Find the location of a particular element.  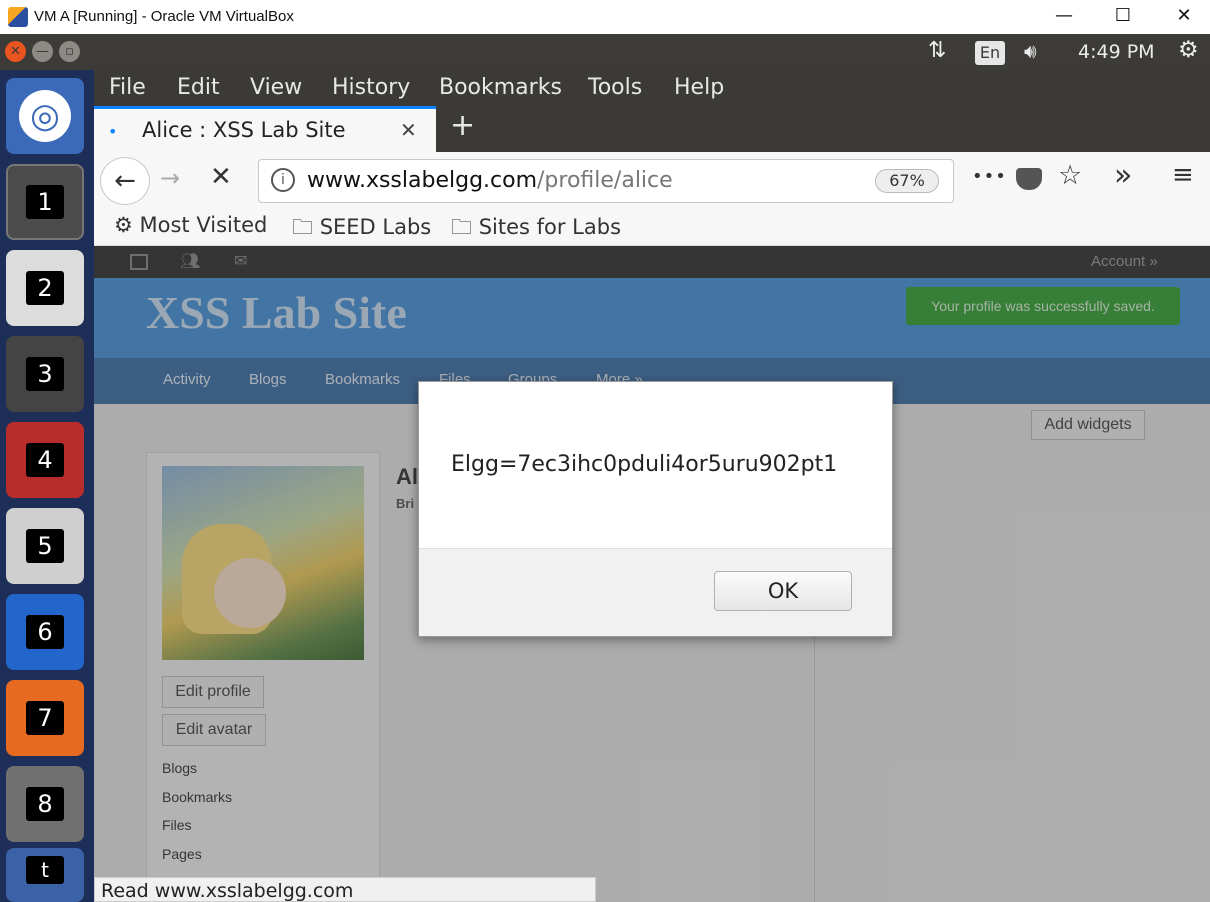

ok-button: OK is located at coordinates (783, 591).